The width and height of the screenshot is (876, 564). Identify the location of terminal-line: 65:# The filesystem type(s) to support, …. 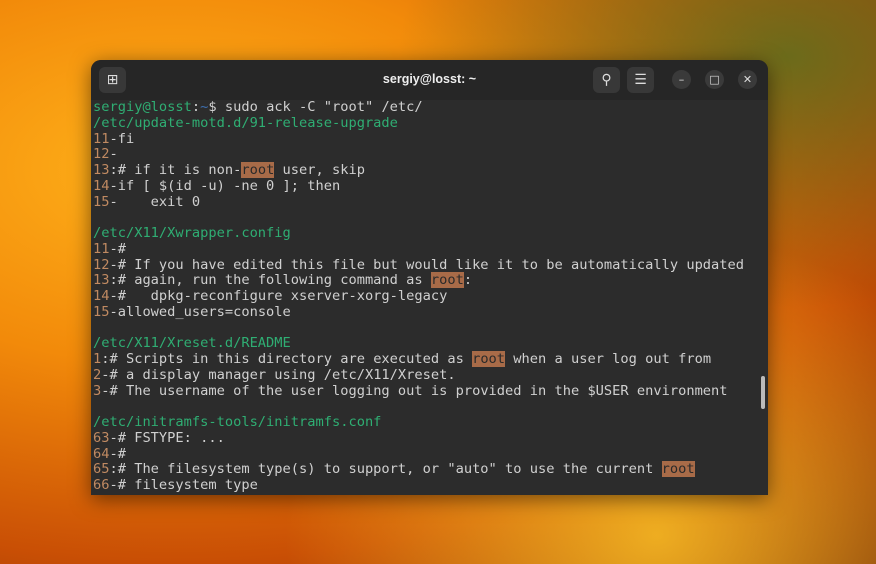
(424, 469).